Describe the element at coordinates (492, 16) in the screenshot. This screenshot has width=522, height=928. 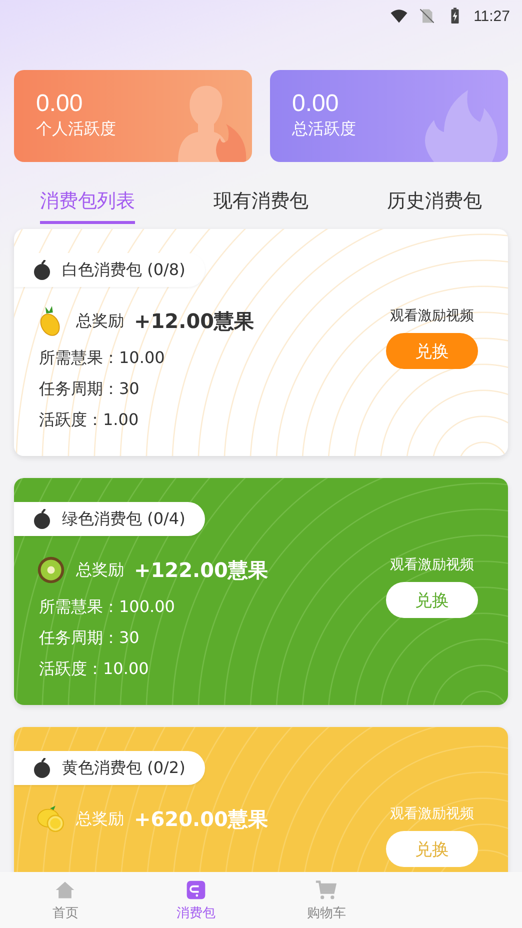
I see `clock-time: 11:27` at that location.